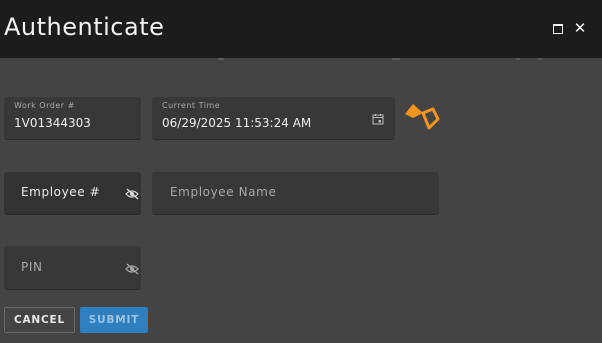  Describe the element at coordinates (61, 192) in the screenshot. I see `employee-number-placeholder: Employee #` at that location.